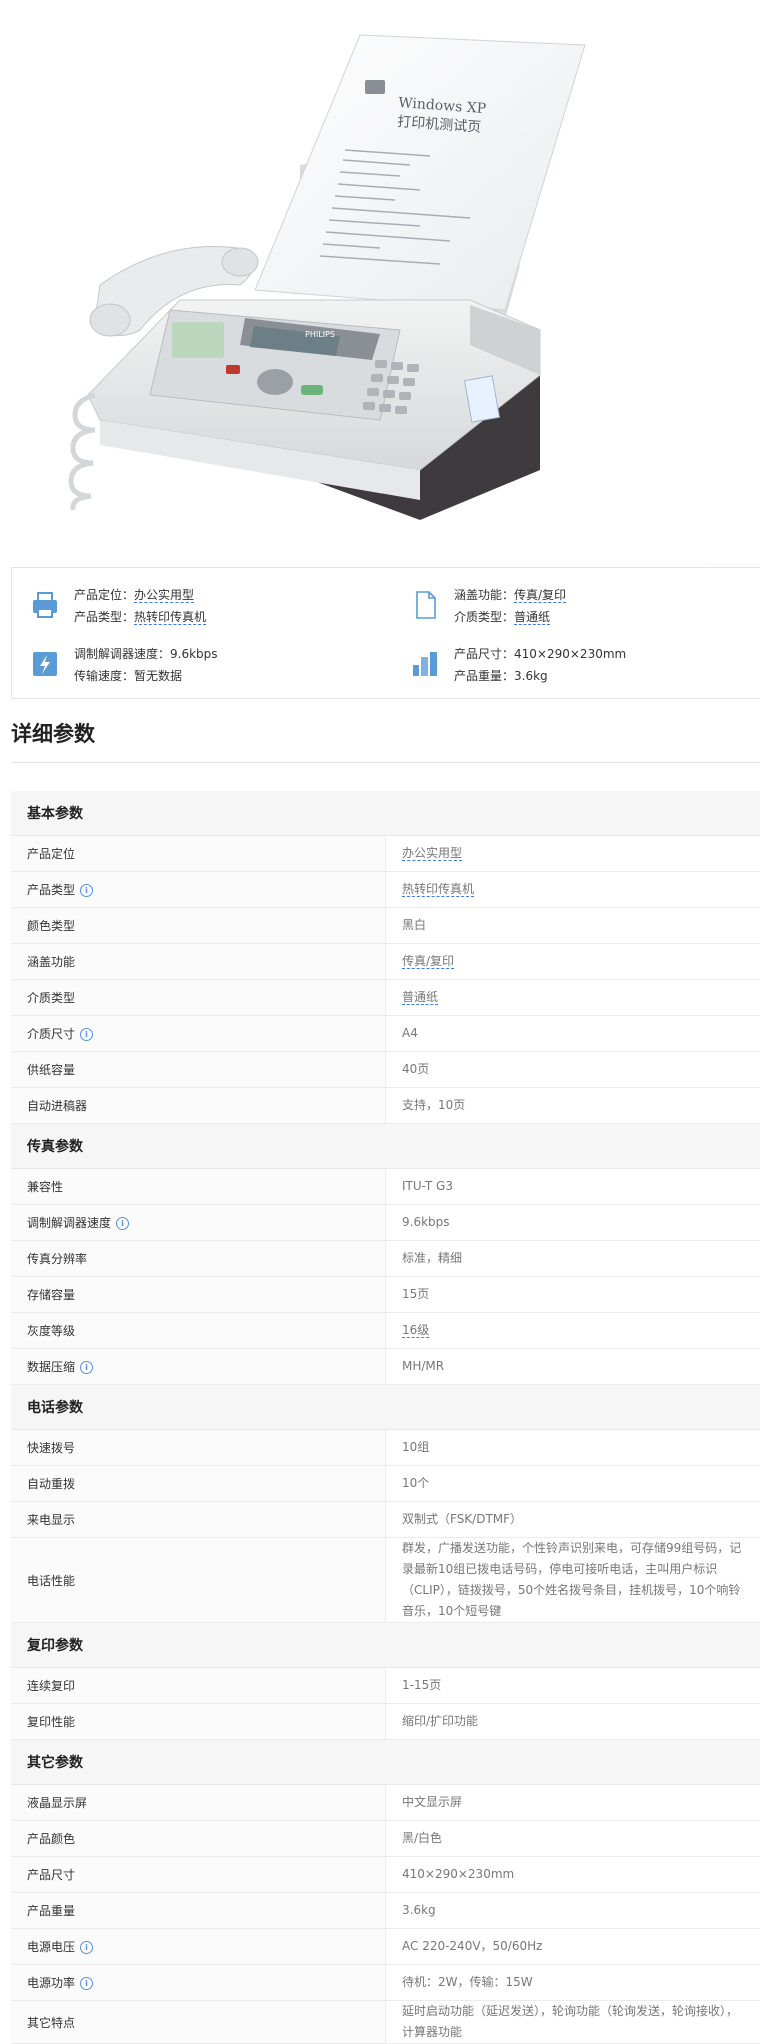  I want to click on spec-row: 产品重量3.6kg, so click(385, 1911).